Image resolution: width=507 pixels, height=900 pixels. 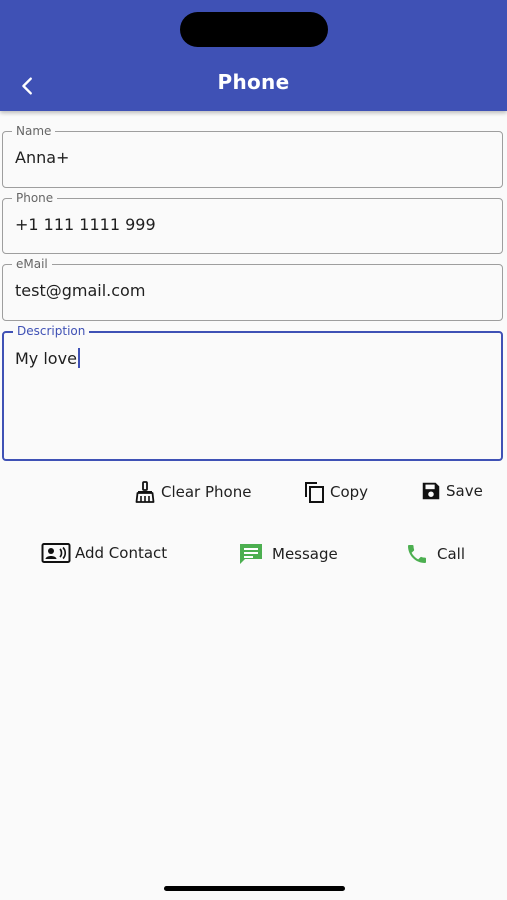 What do you see at coordinates (314, 492) in the screenshot?
I see `copy-icon` at bounding box center [314, 492].